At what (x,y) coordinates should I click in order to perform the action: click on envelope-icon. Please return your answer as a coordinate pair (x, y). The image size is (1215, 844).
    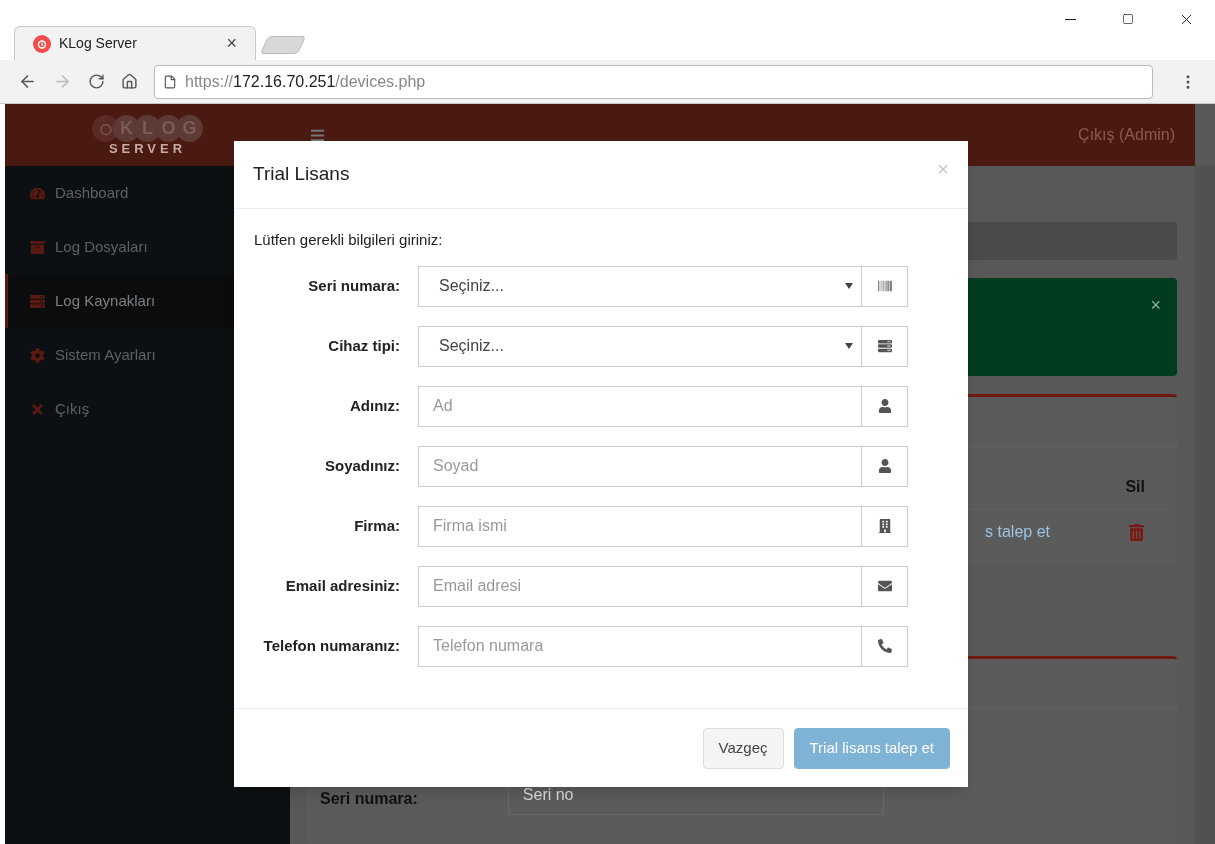
    Looking at the image, I should click on (884, 586).